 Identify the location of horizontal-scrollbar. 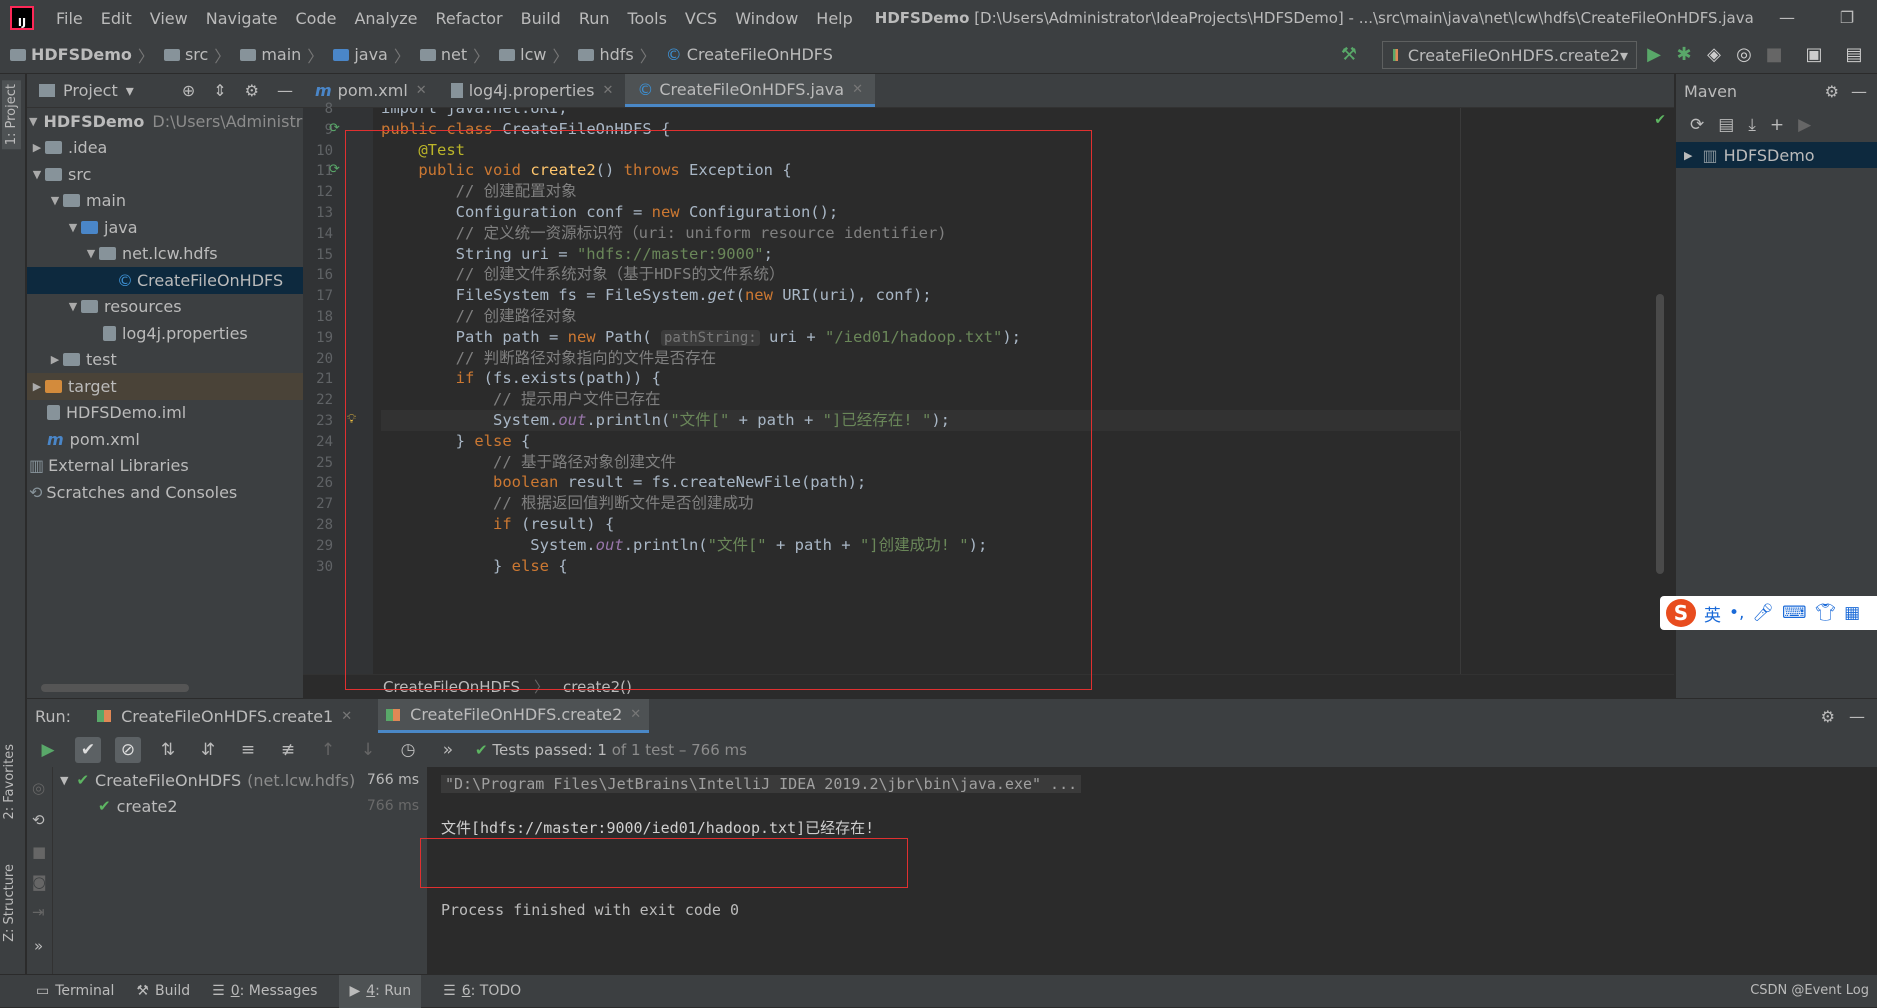
(115, 688).